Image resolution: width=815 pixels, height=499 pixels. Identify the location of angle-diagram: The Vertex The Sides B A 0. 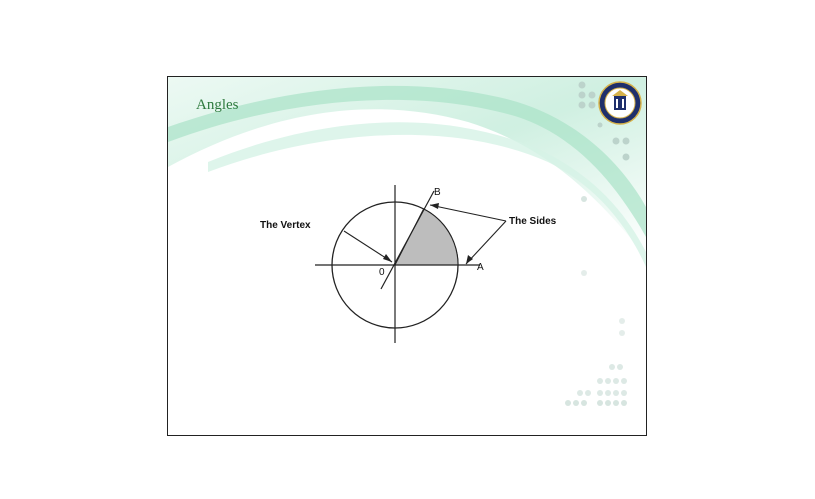
(408, 264).